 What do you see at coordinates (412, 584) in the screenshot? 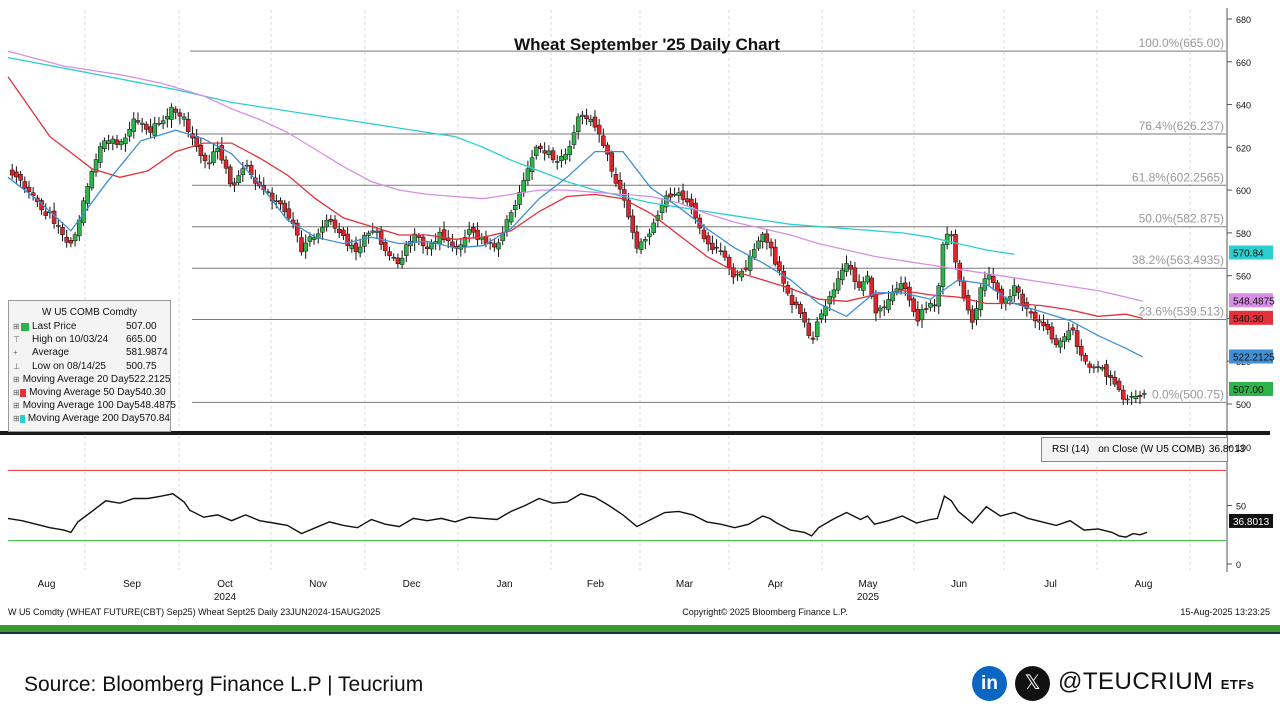
I see `x-tick-label: Dec` at bounding box center [412, 584].